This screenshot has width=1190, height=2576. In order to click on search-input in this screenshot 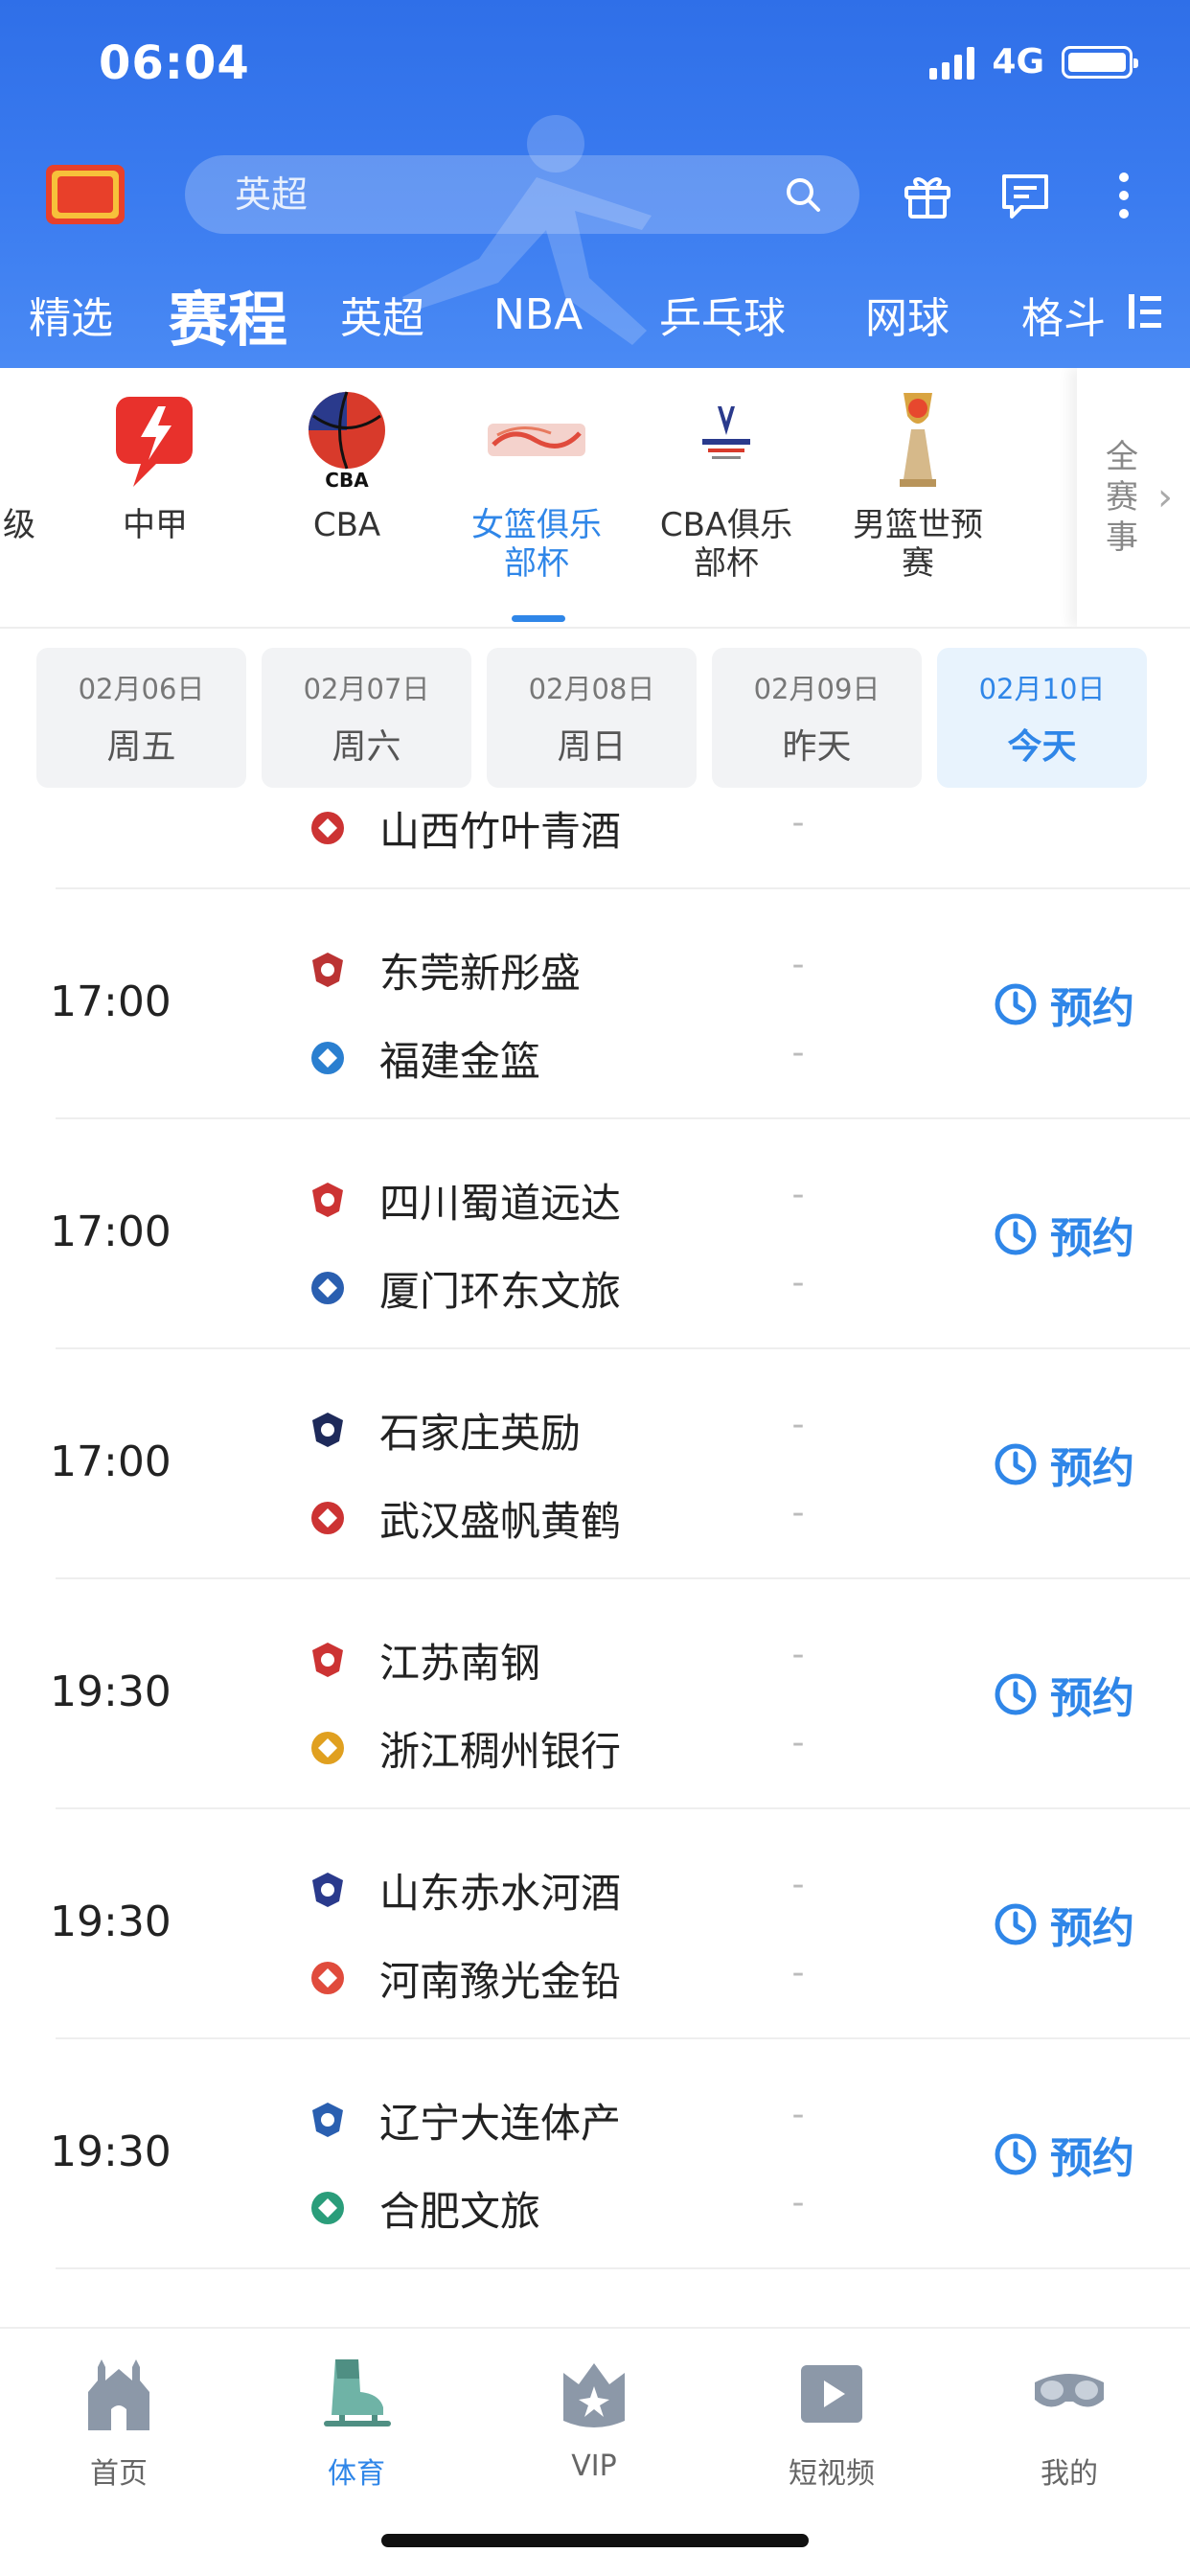, I will do `click(453, 194)`.